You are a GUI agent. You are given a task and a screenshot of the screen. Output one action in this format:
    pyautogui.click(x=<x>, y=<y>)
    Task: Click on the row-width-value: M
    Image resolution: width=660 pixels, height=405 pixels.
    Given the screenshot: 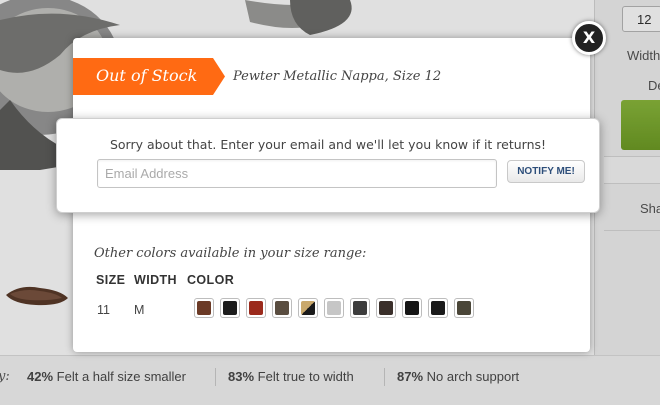 What is the action you would take?
    pyautogui.click(x=139, y=310)
    